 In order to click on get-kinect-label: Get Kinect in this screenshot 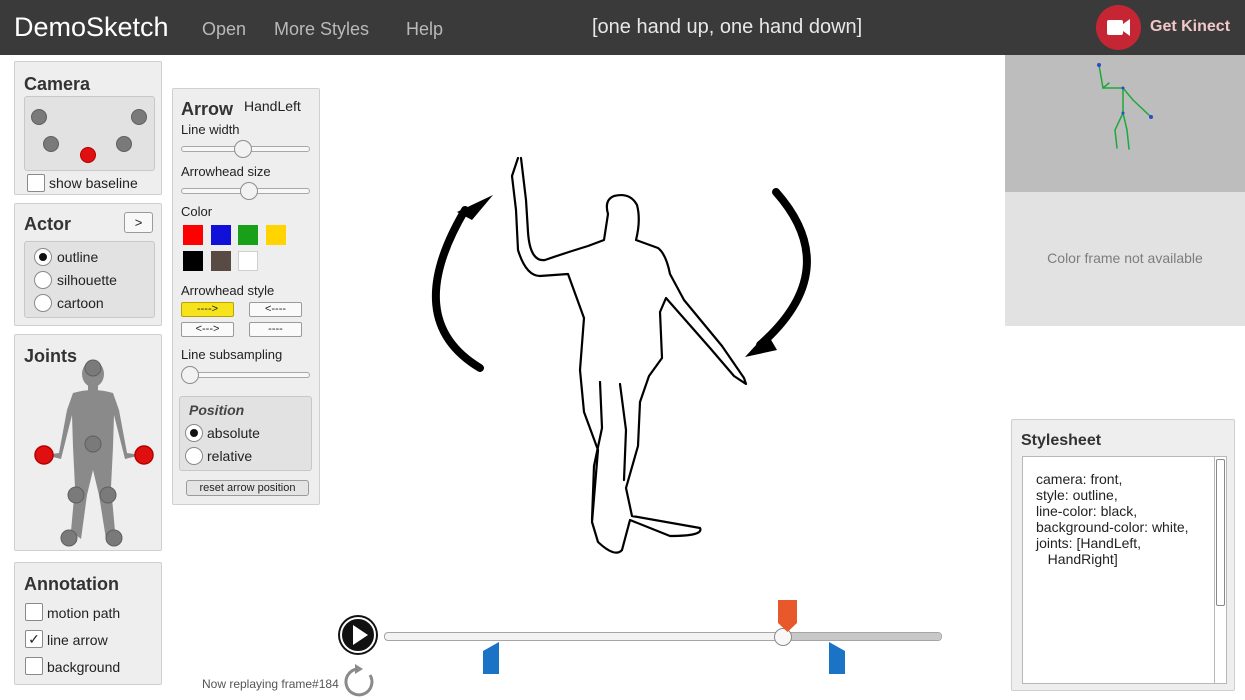, I will do `click(1190, 27)`.